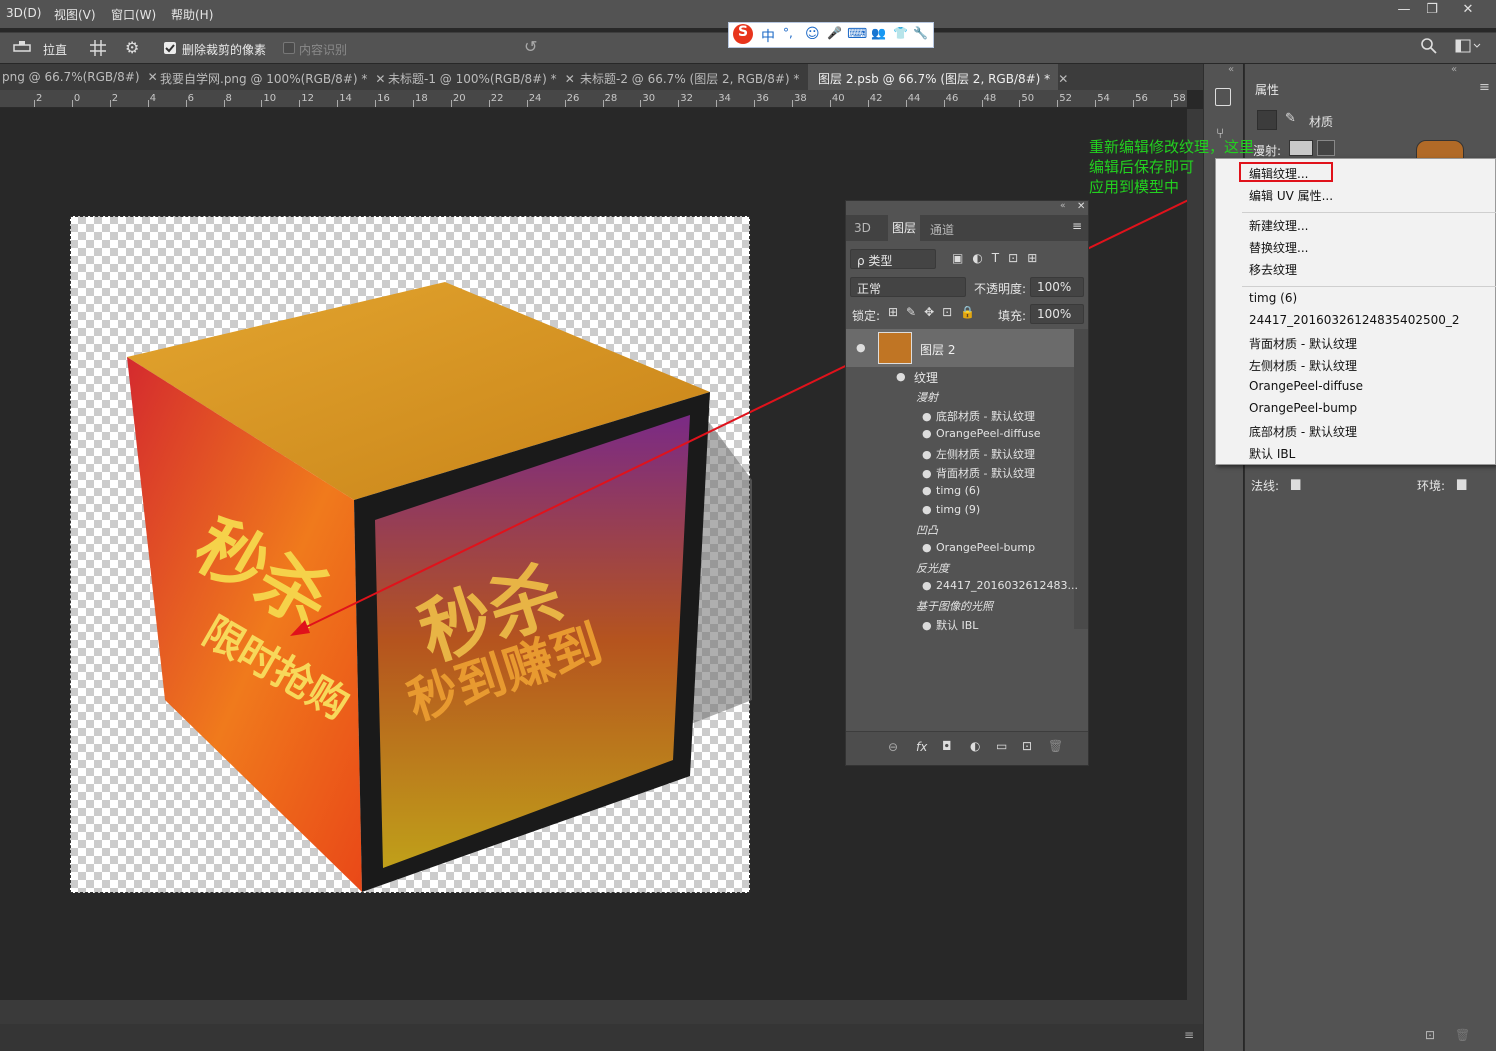 This screenshot has width=1496, height=1051. Describe the element at coordinates (957, 625) in the screenshot. I see `texture-item-label: 默认 IBL` at that location.